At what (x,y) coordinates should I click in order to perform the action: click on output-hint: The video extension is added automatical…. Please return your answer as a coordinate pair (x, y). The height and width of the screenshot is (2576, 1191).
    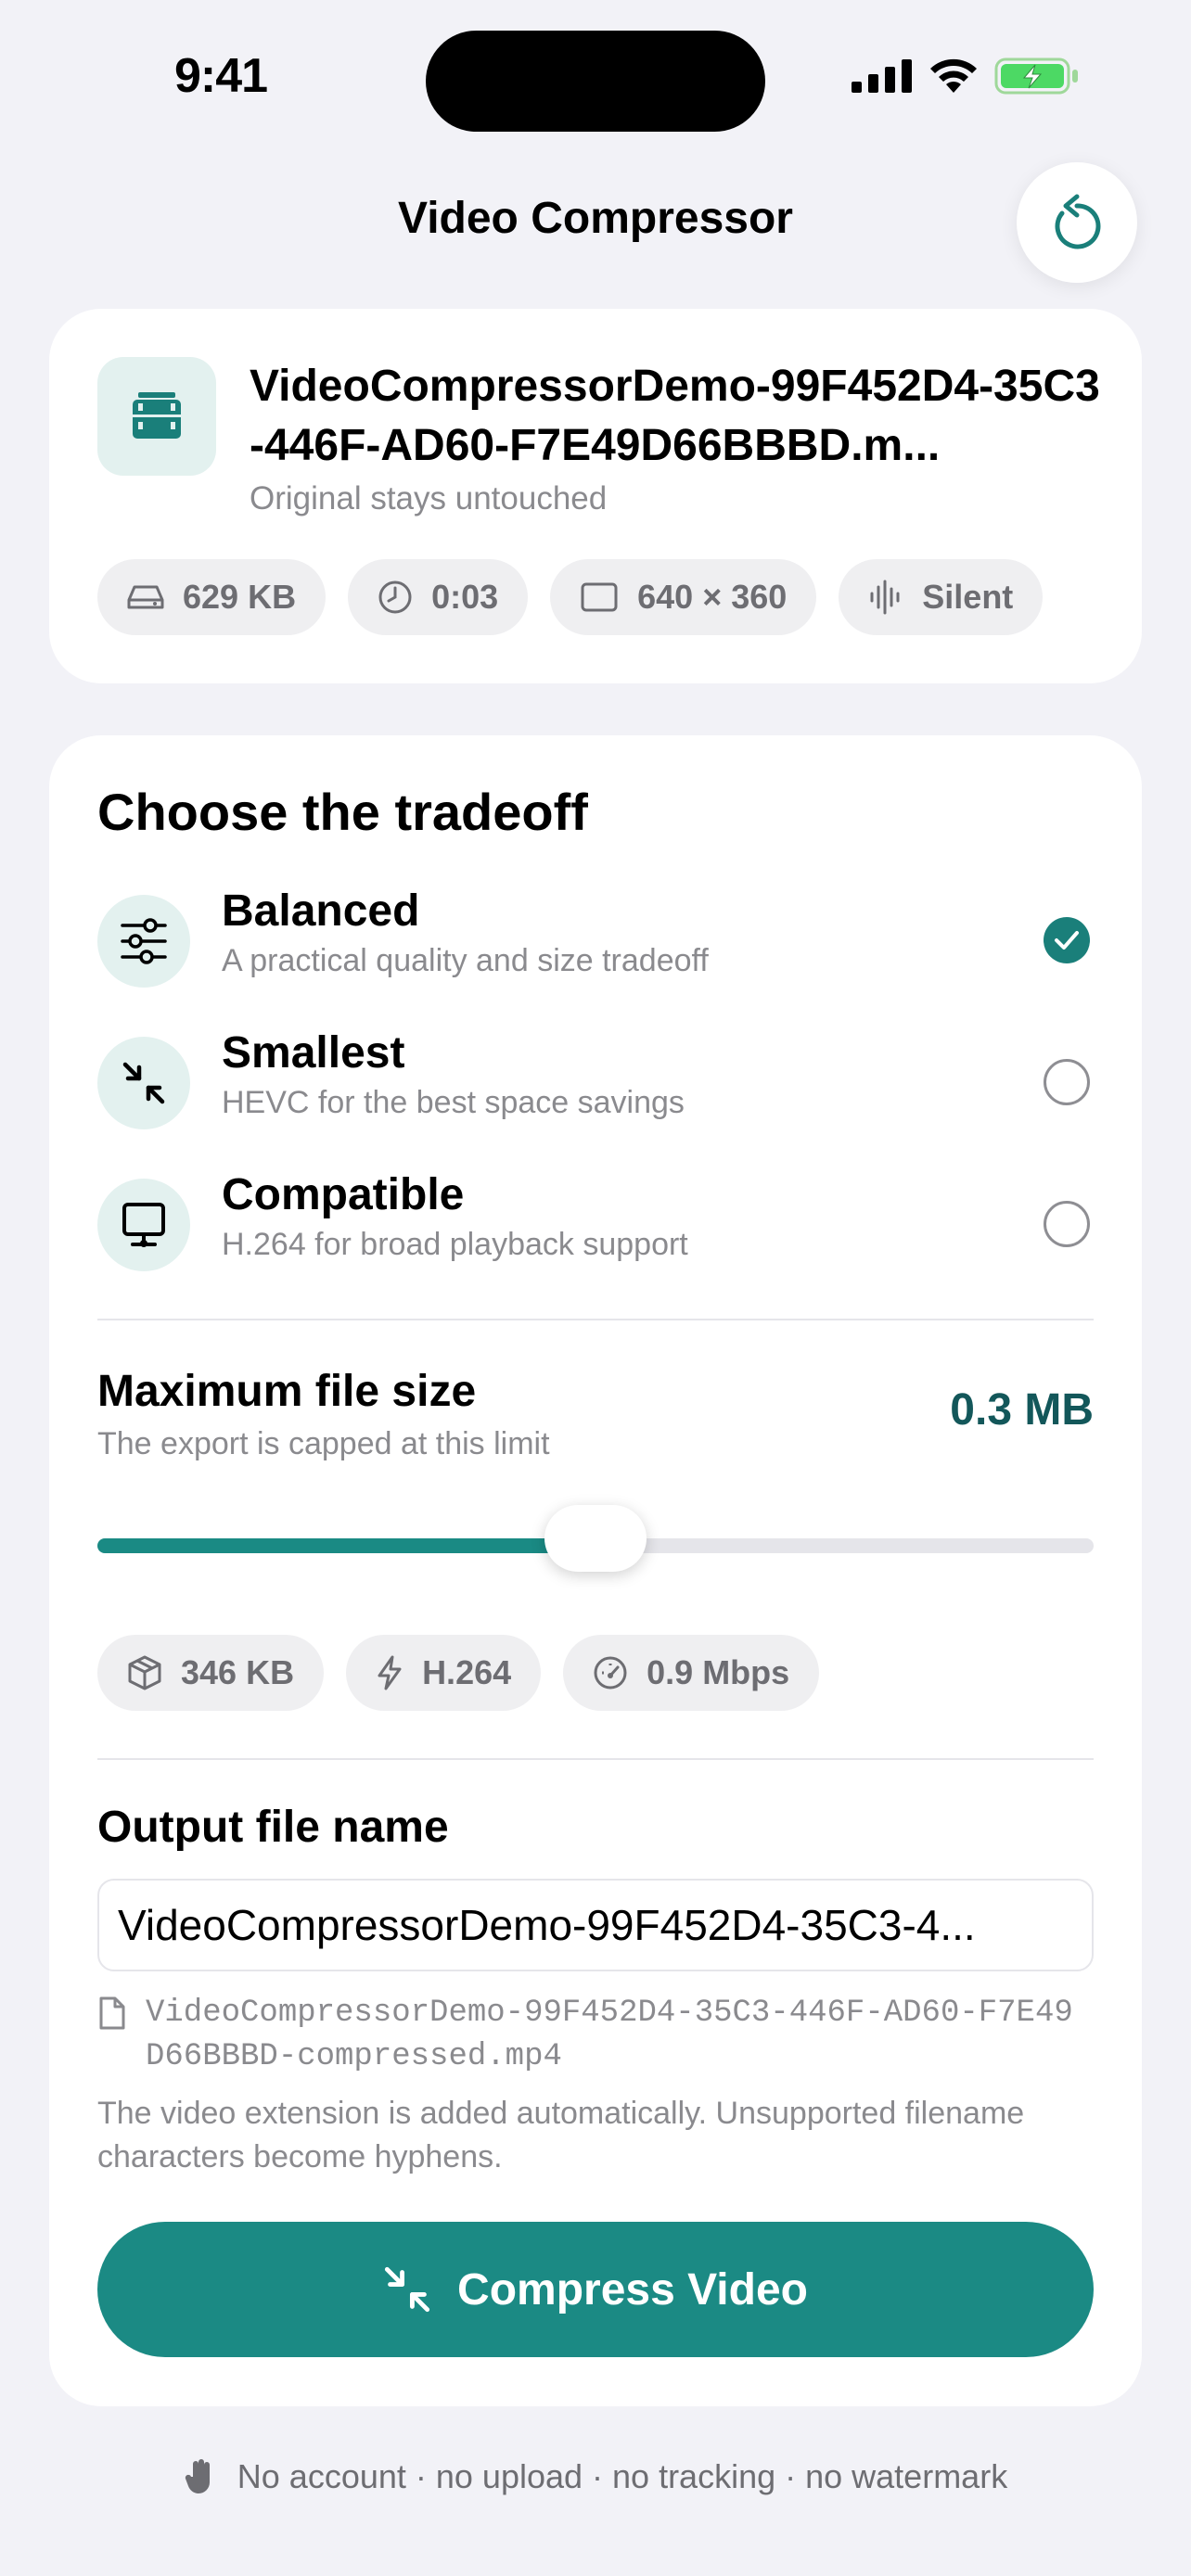
    Looking at the image, I should click on (561, 2135).